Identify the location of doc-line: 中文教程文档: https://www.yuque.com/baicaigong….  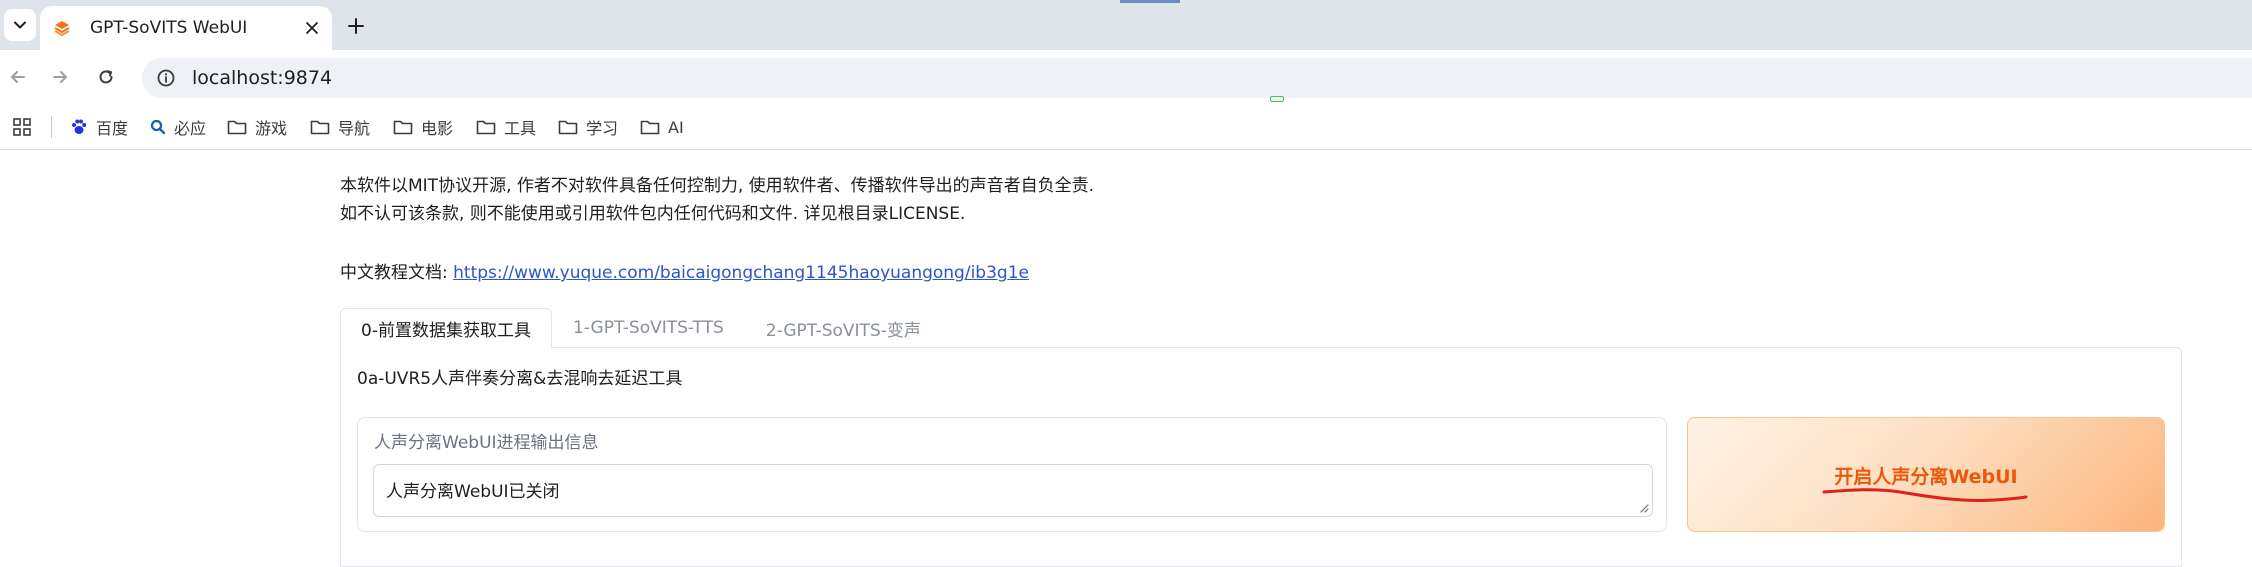
(684, 270).